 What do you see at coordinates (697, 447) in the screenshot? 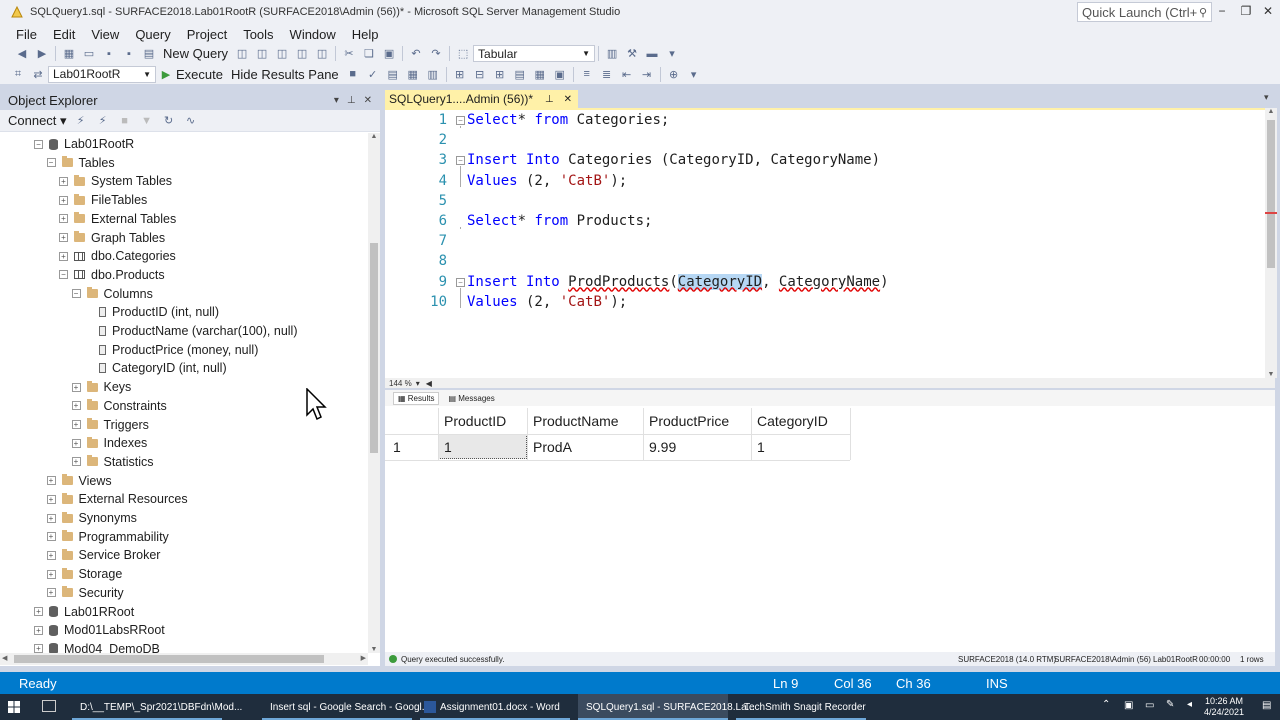
I see `grid-cell: 9.99` at bounding box center [697, 447].